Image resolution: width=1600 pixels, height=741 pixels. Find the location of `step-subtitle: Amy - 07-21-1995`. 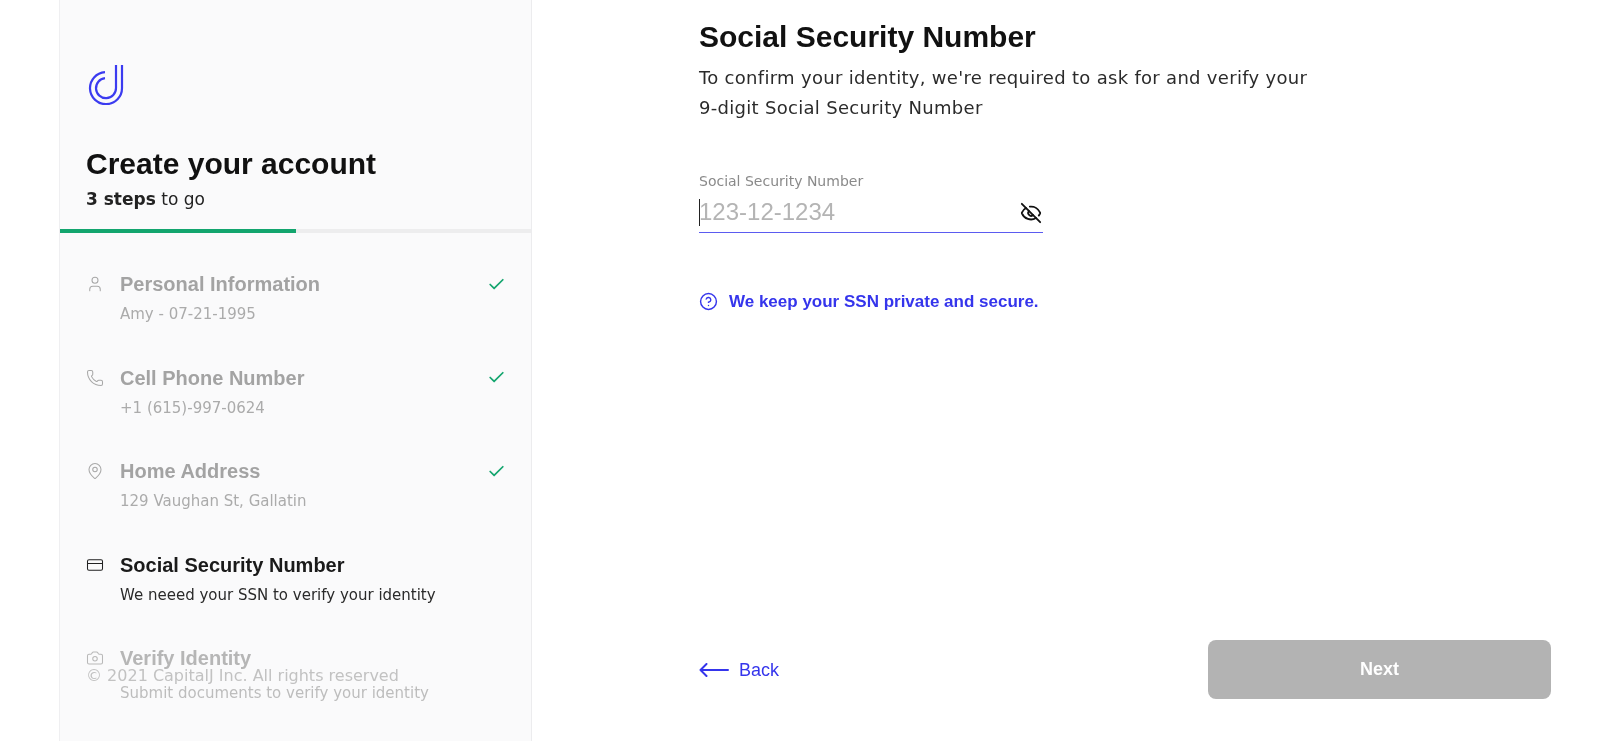

step-subtitle: Amy - 07-21-1995 is located at coordinates (188, 314).